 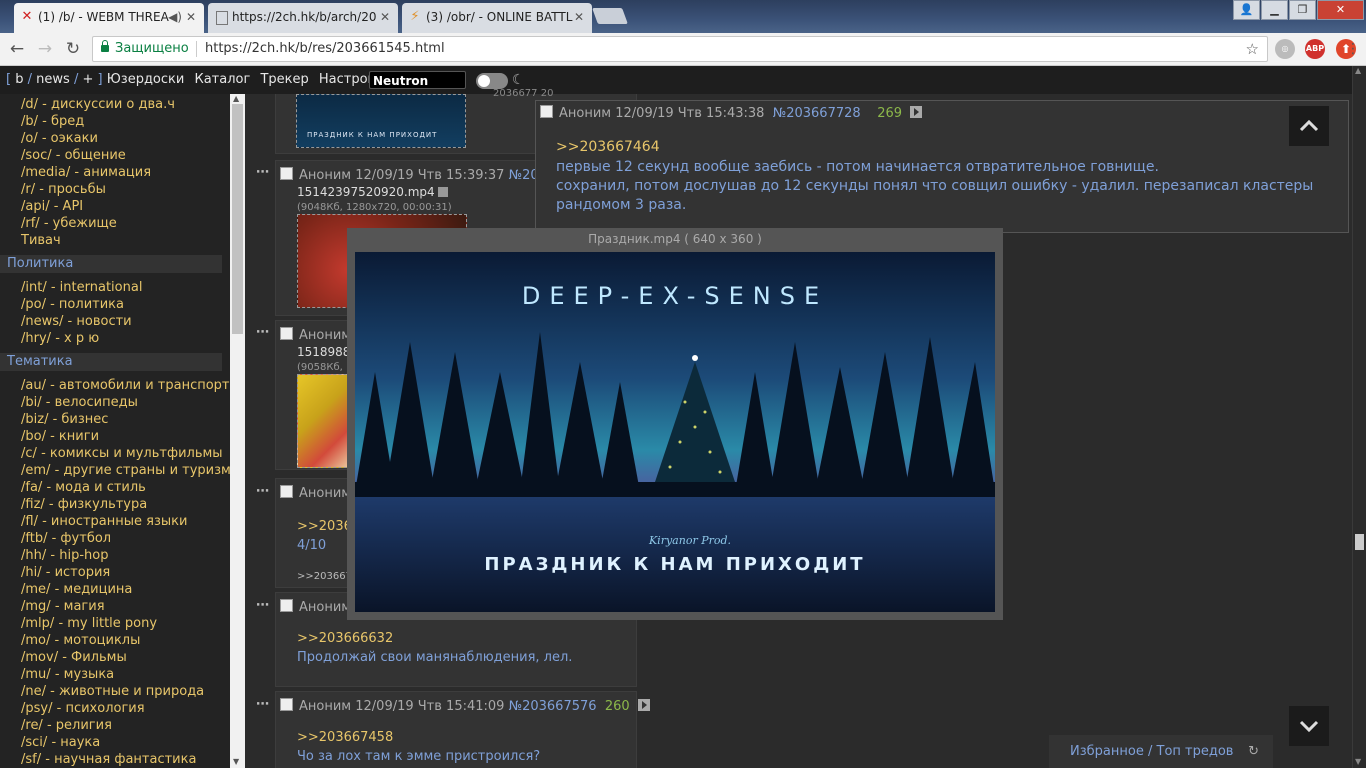 I want to click on board-code: /fa/, so click(x=31, y=487).